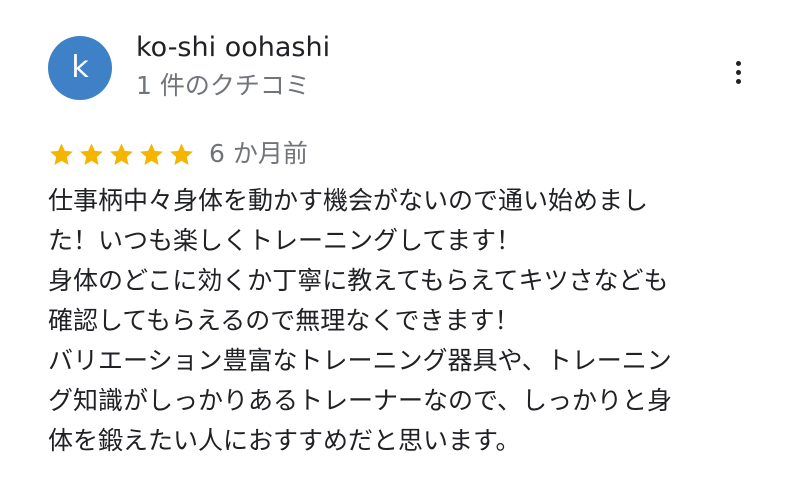  Describe the element at coordinates (348, 200) in the screenshot. I see `review-line: 仕事柄中々身体を動かす機会がないので通い始めまし` at that location.